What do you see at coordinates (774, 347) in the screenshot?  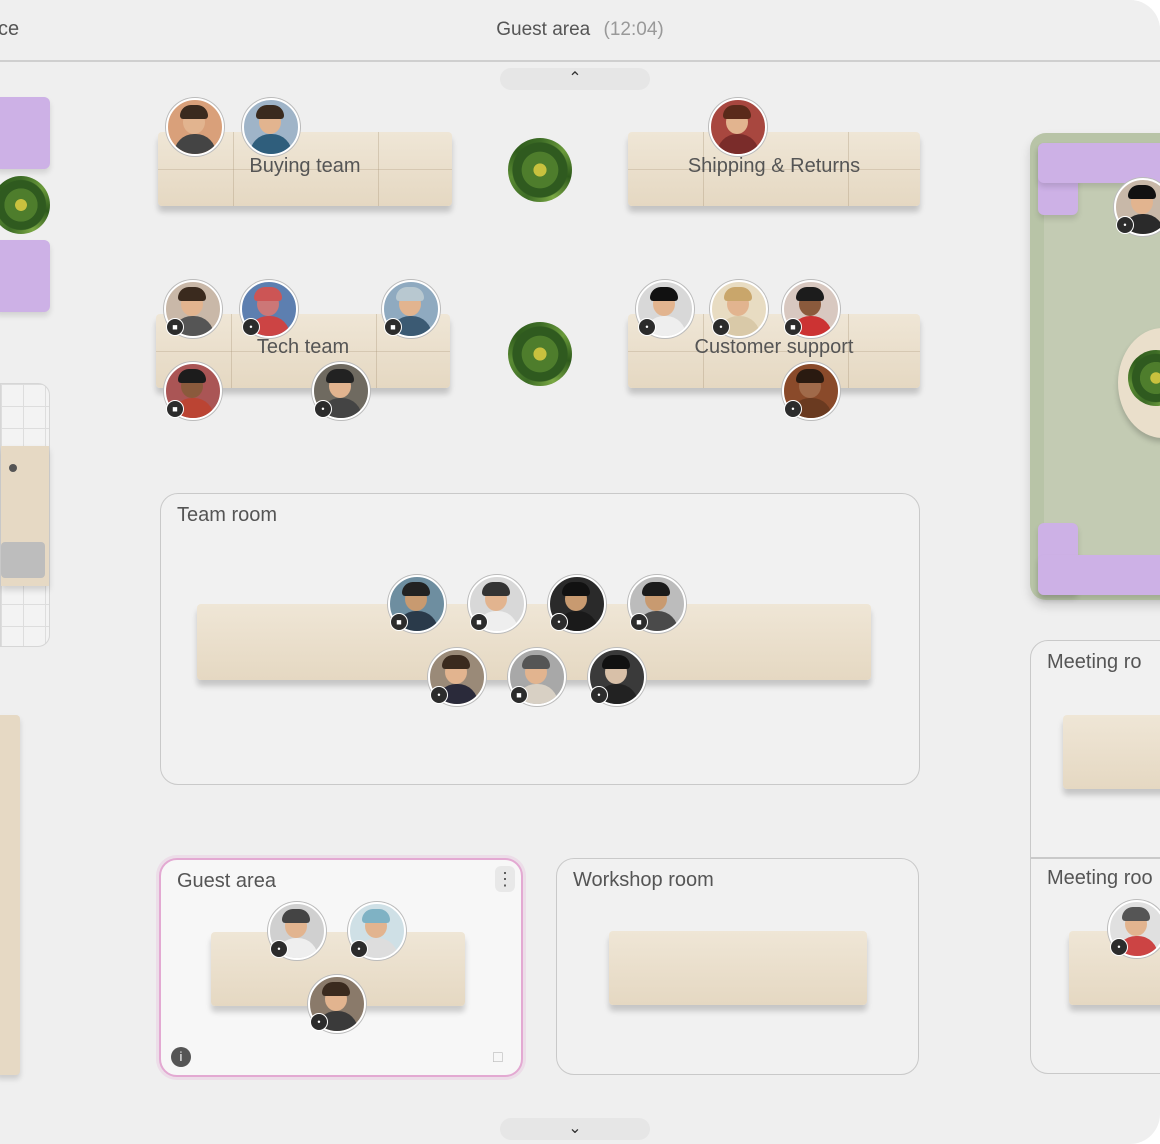 I see `desk-label: Customer support` at bounding box center [774, 347].